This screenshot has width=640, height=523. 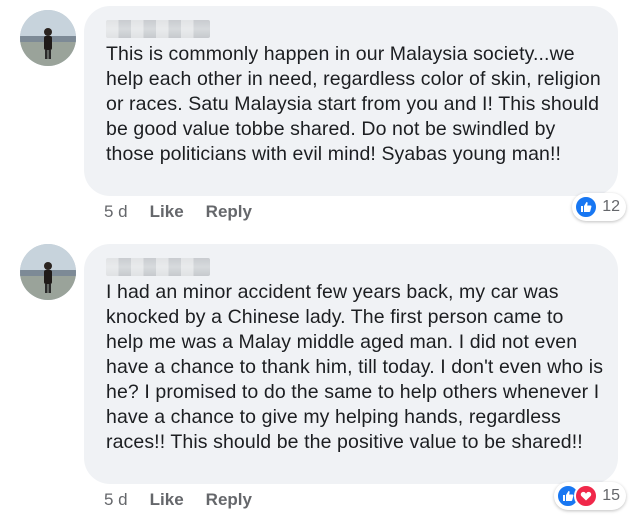 What do you see at coordinates (611, 206) in the screenshot?
I see `reaction-count: 12` at bounding box center [611, 206].